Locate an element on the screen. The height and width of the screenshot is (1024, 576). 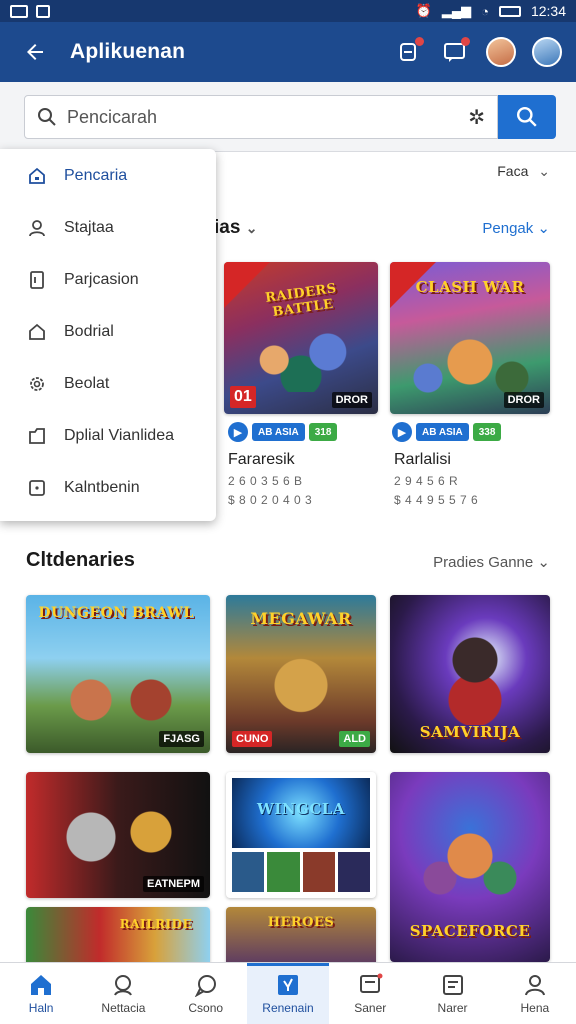
house-icon is located at coordinates (37, 332).